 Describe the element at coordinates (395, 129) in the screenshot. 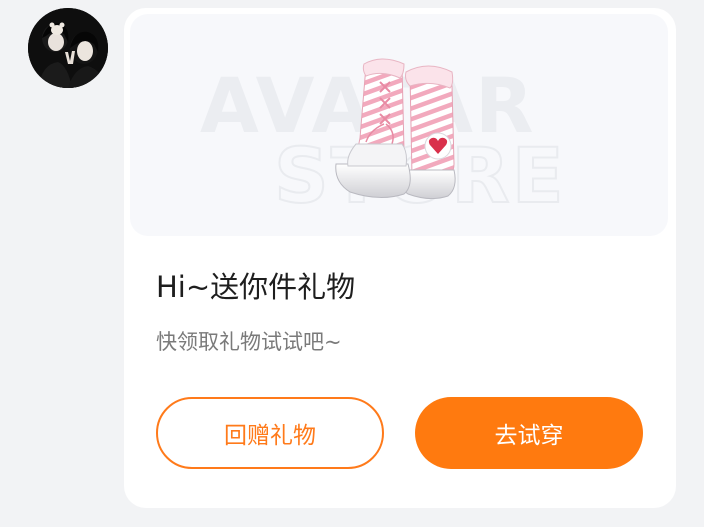

I see `pink-striped-boots-icon` at that location.